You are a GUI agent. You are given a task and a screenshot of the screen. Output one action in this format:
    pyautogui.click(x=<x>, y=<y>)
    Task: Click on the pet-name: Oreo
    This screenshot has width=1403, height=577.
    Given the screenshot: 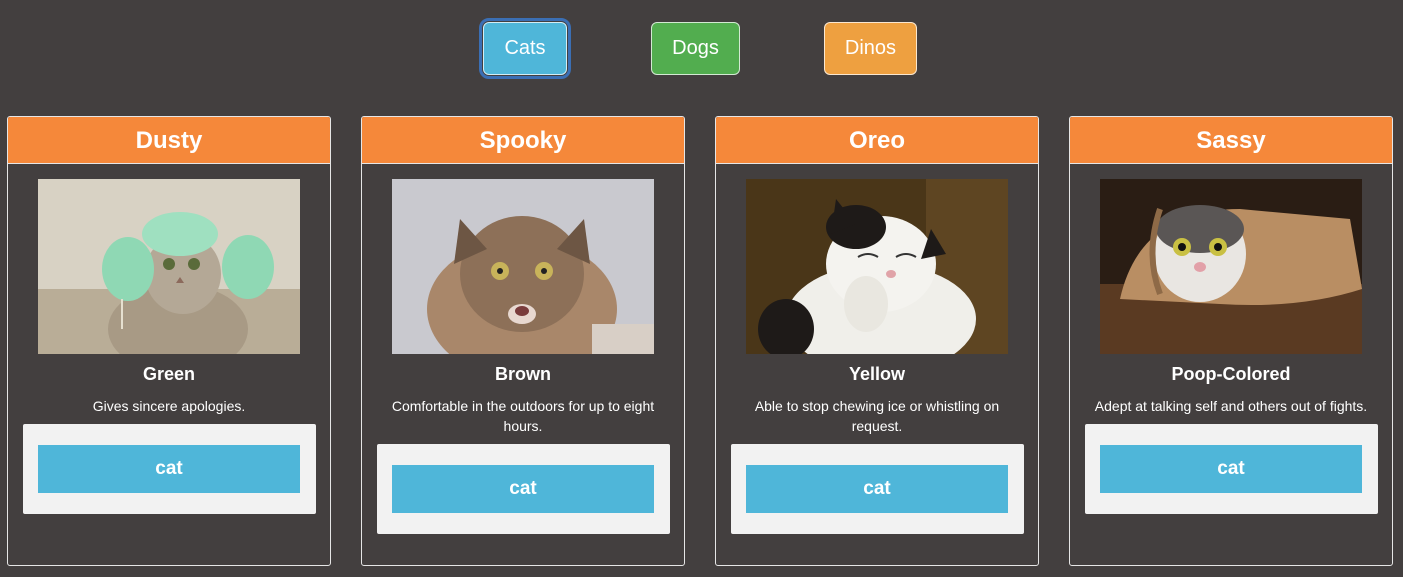 What is the action you would take?
    pyautogui.click(x=877, y=140)
    